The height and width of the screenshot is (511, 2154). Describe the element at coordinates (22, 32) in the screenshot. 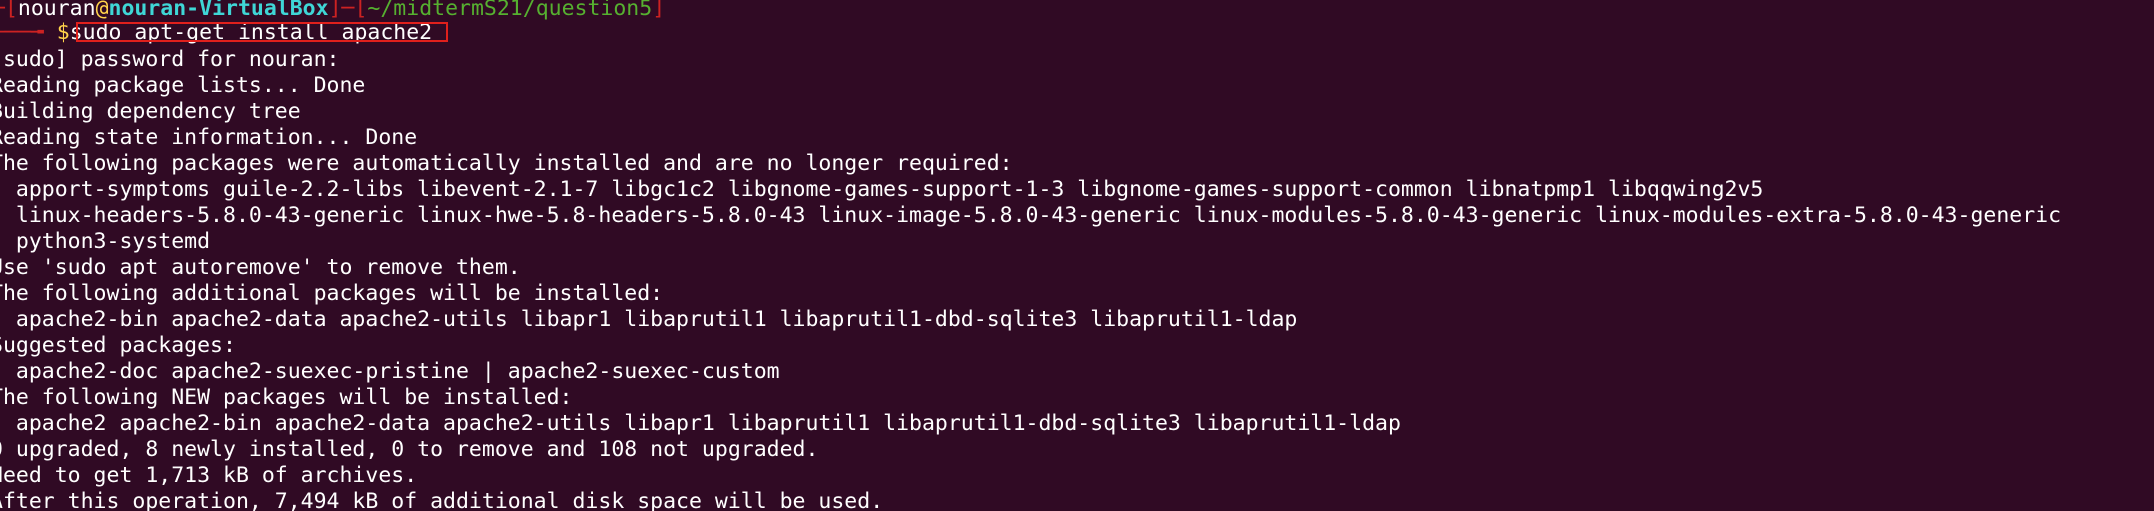

I see `prompt-arrow: └──╼` at that location.